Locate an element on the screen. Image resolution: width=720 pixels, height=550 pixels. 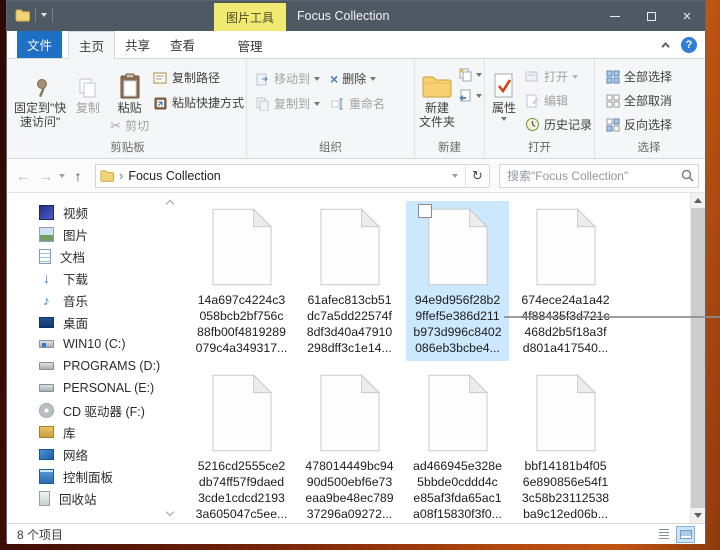
sidebar-item-label: 网络 is located at coordinates (76, 455).